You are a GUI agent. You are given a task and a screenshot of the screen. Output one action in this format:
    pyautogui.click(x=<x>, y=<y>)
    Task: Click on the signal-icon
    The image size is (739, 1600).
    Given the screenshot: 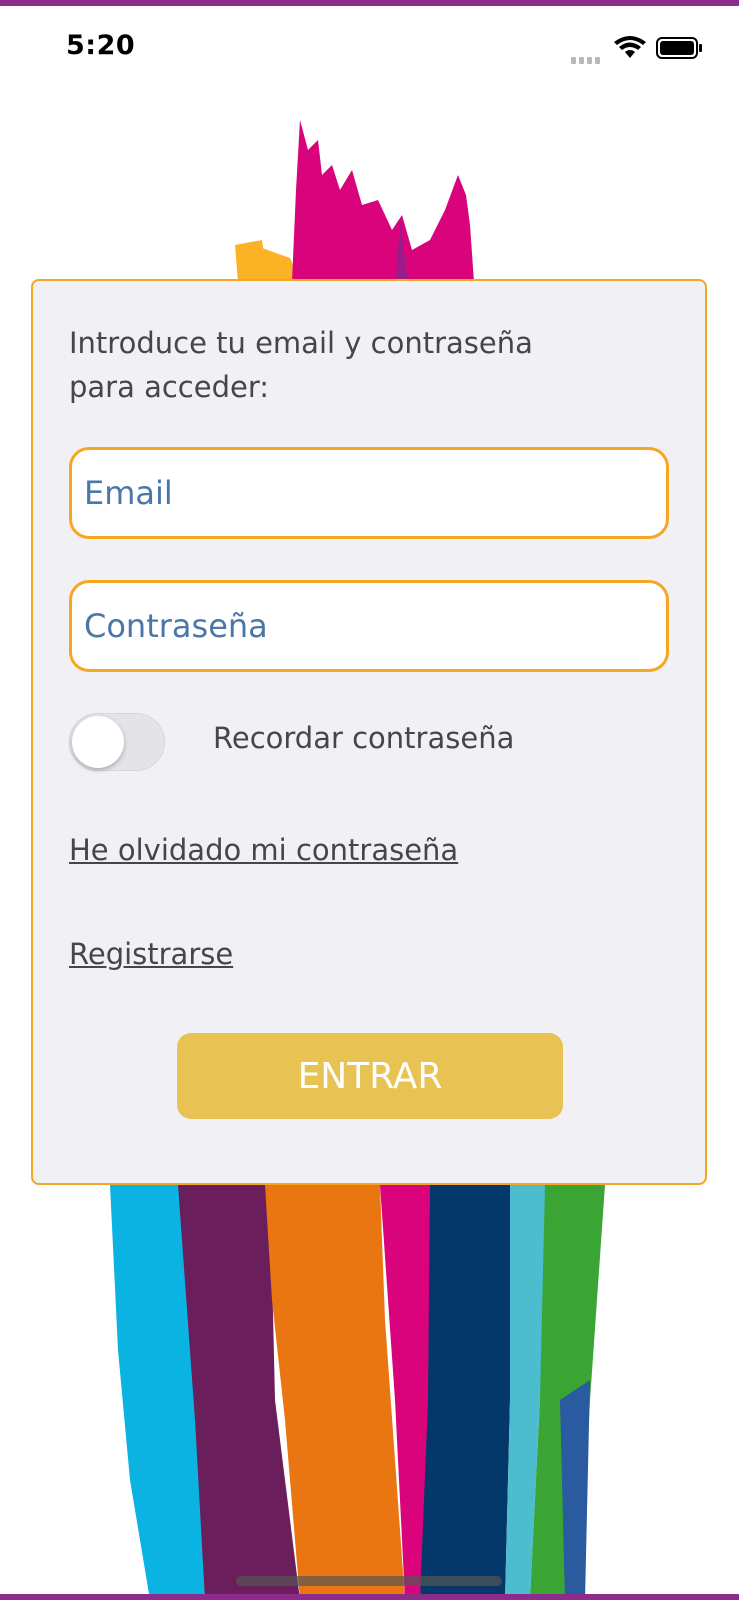 What is the action you would take?
    pyautogui.click(x=588, y=59)
    